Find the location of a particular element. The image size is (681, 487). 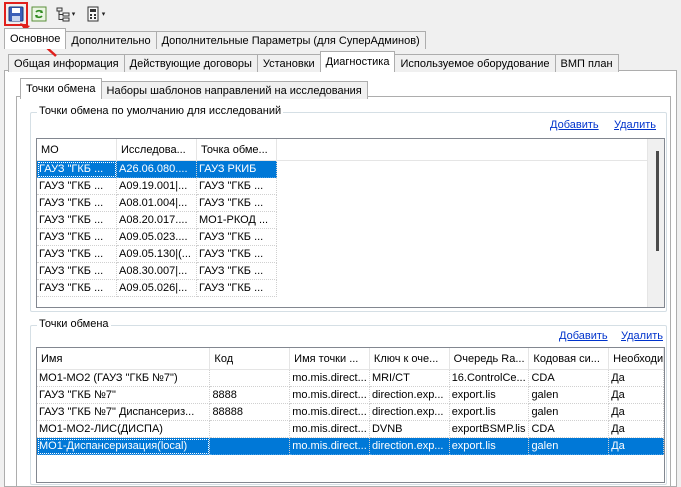

table-cell: МО1-МО2-ЛИС(ДИСПА) is located at coordinates (124, 429).